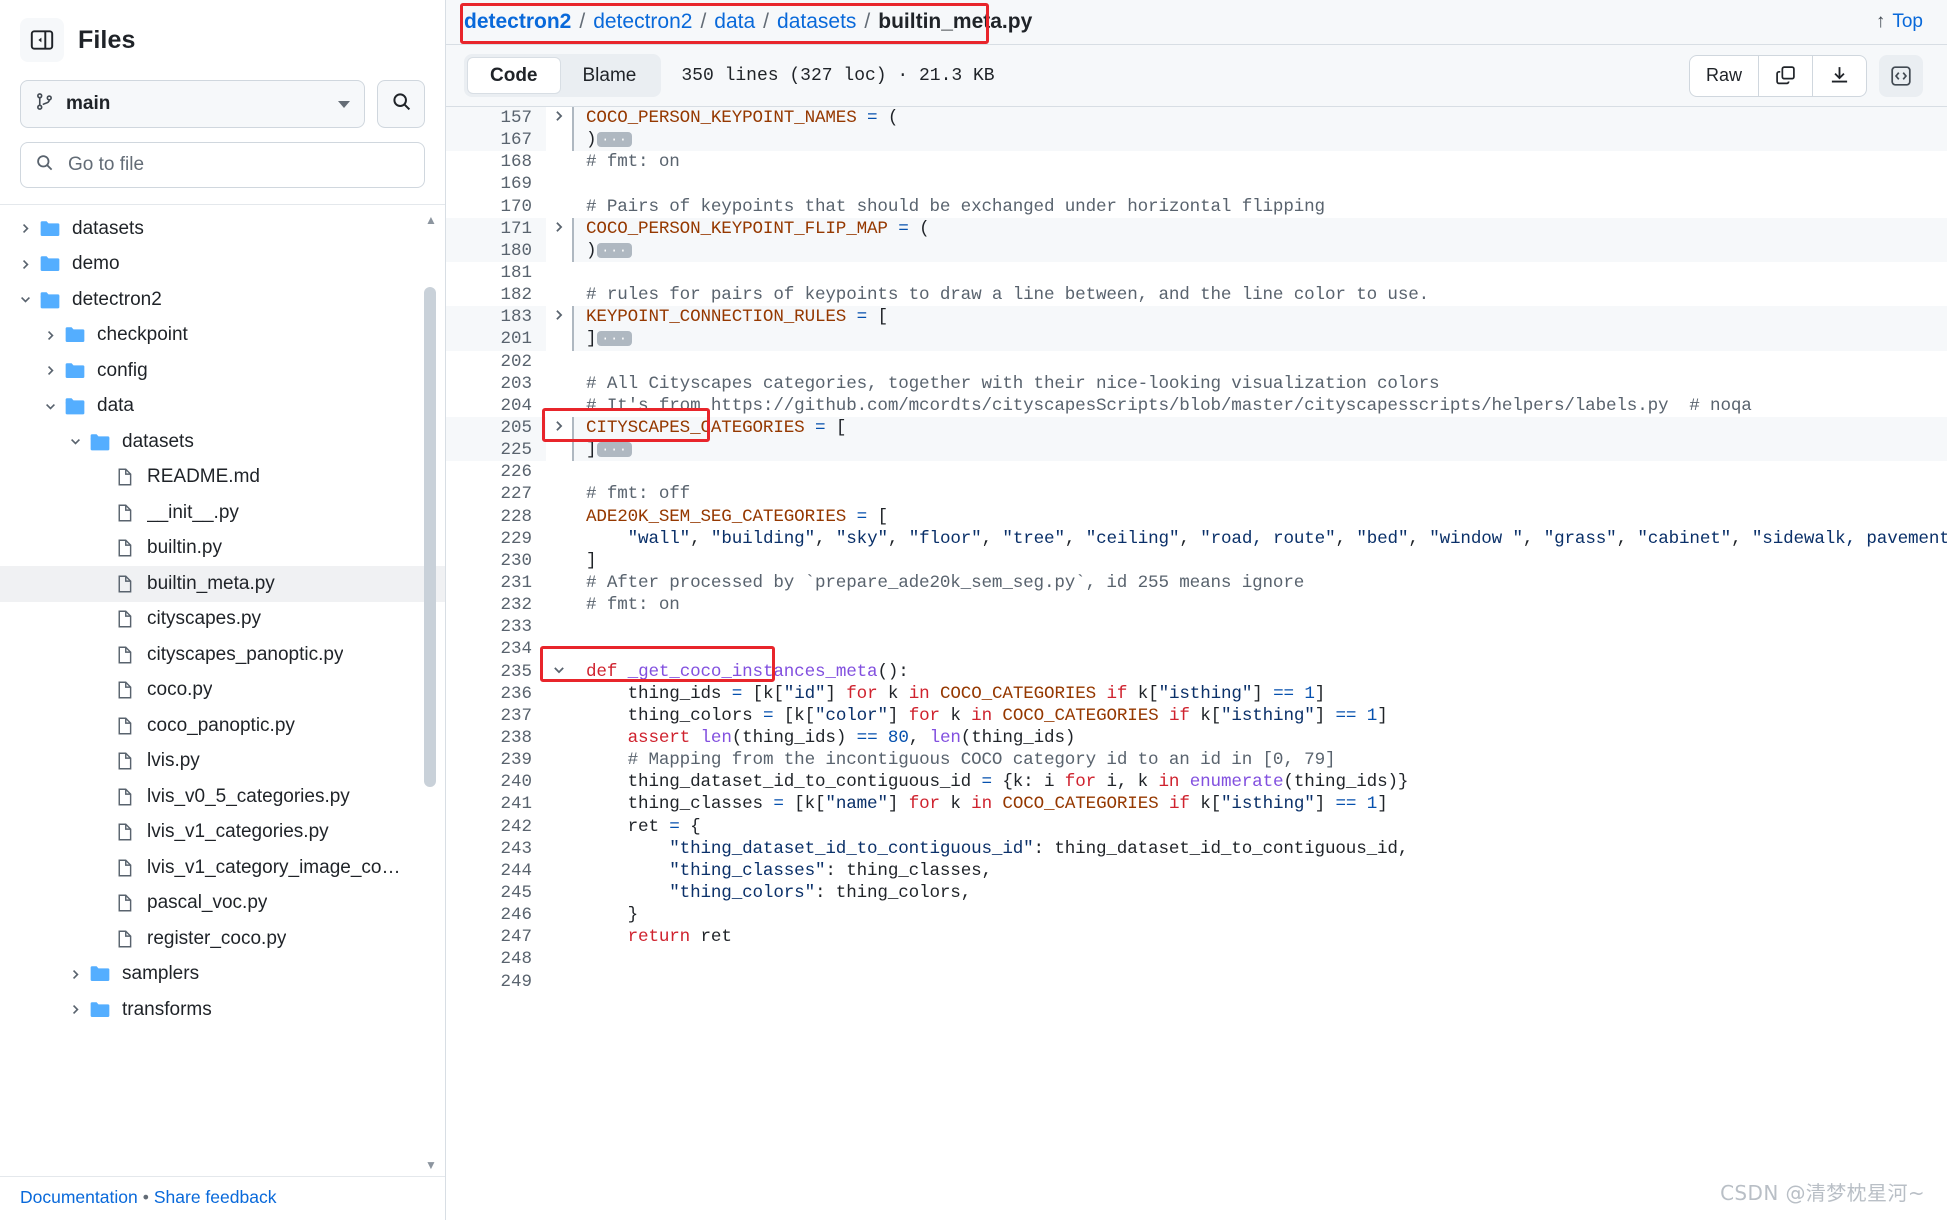 This screenshot has width=1947, height=1220. Describe the element at coordinates (610, 75) in the screenshot. I see `tab-blame: Blame` at that location.